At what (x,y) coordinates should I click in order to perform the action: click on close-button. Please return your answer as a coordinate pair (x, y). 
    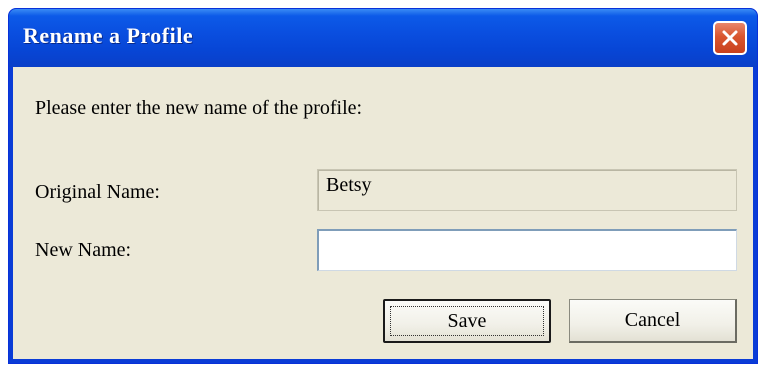
    Looking at the image, I should click on (730, 38).